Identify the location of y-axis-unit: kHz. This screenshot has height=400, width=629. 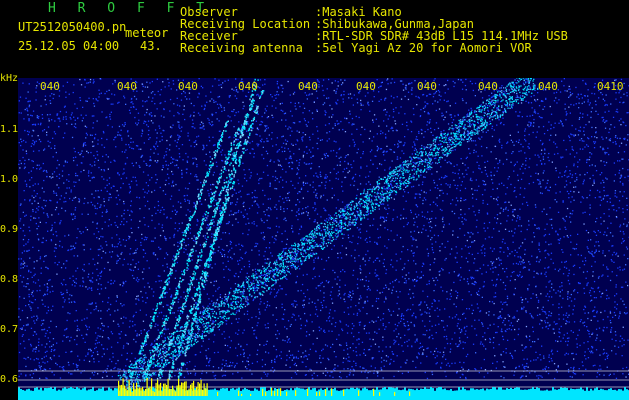
(9, 78).